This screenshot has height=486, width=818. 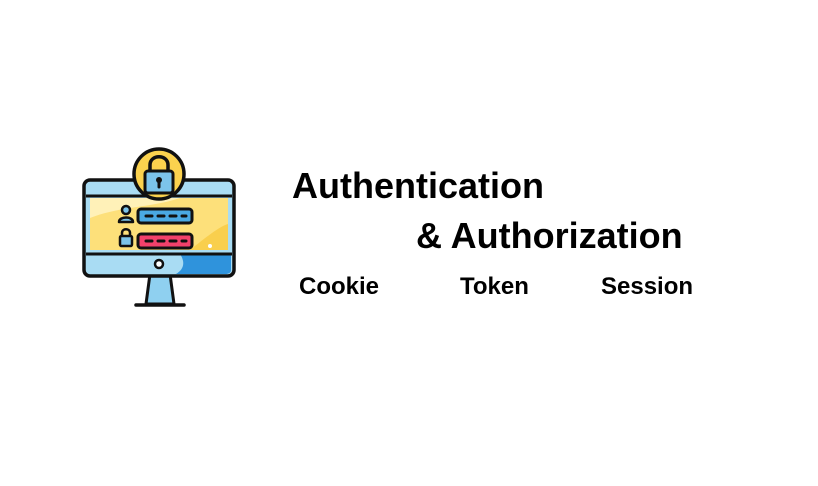 What do you see at coordinates (647, 286) in the screenshot?
I see `keyword-session: Session` at bounding box center [647, 286].